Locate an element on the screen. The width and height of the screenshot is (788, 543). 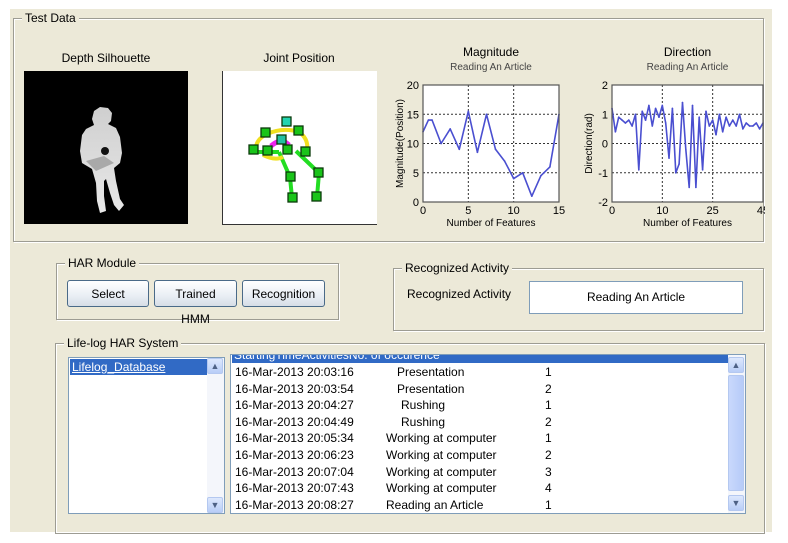
joint-shoulder-right is located at coordinates (298, 130).